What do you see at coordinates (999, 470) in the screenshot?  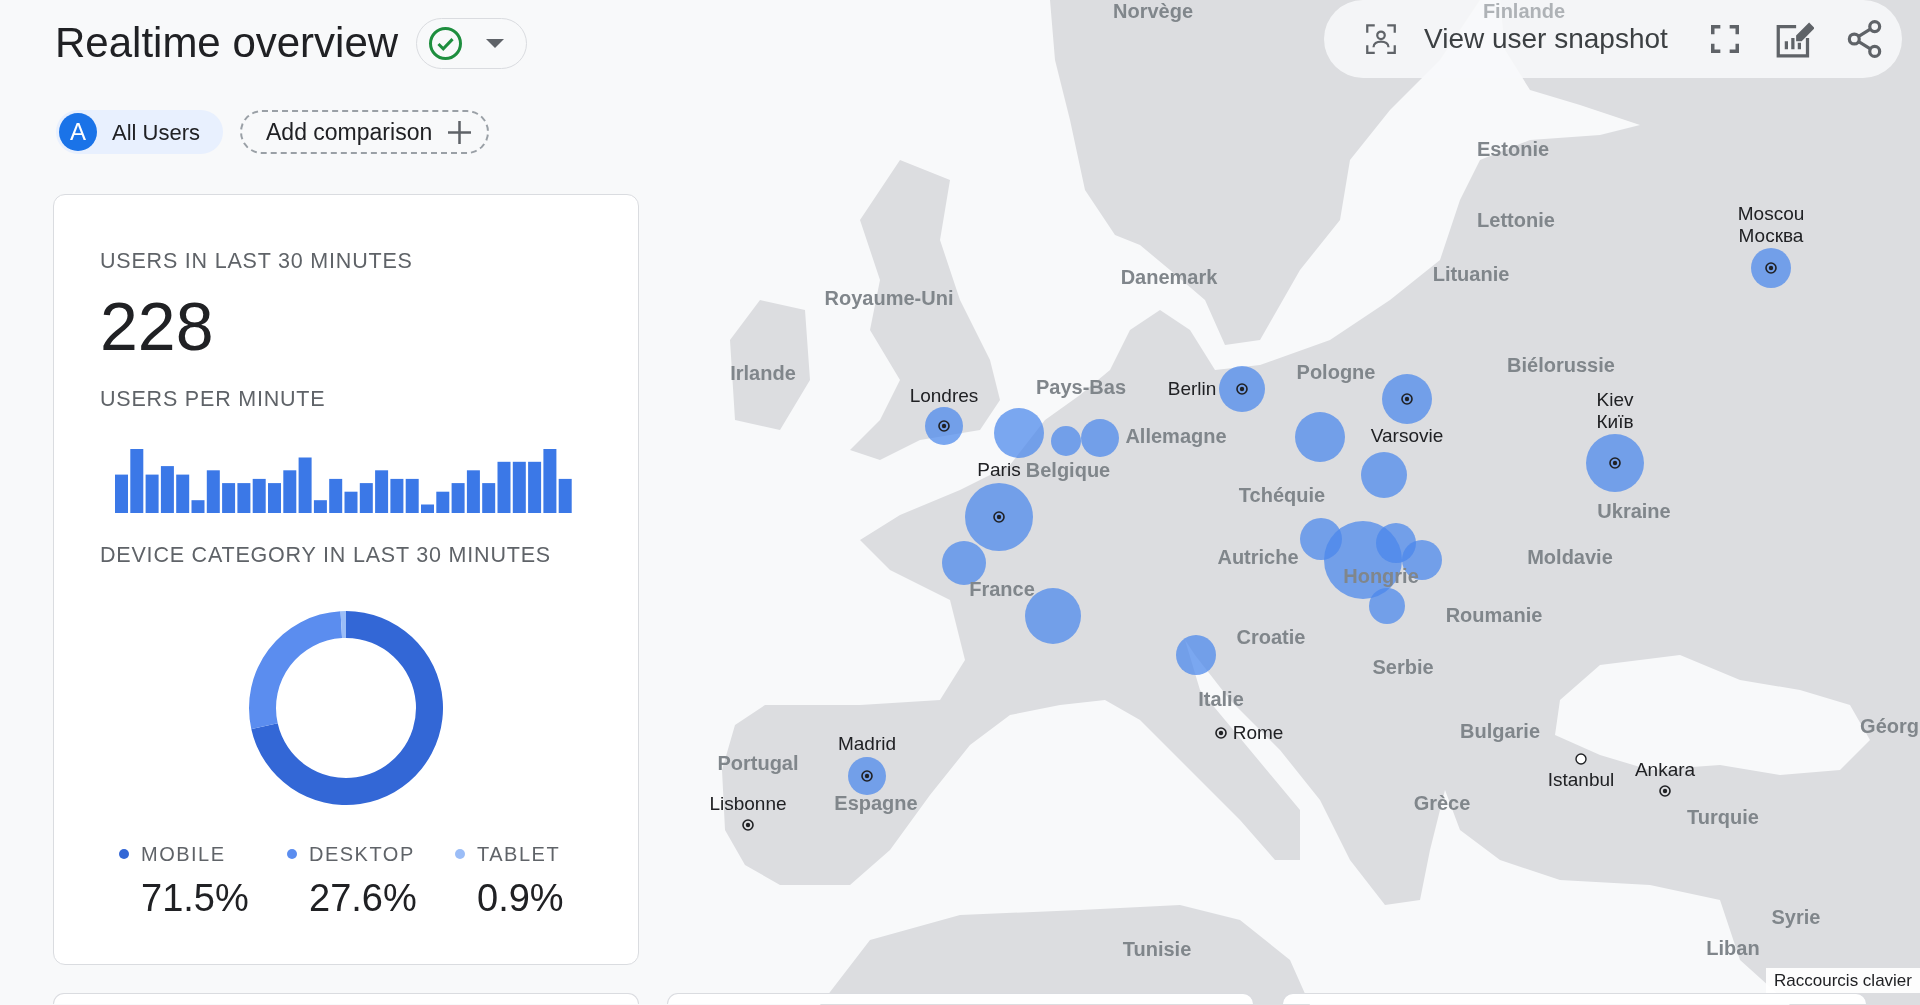 I see `city-label: Paris` at bounding box center [999, 470].